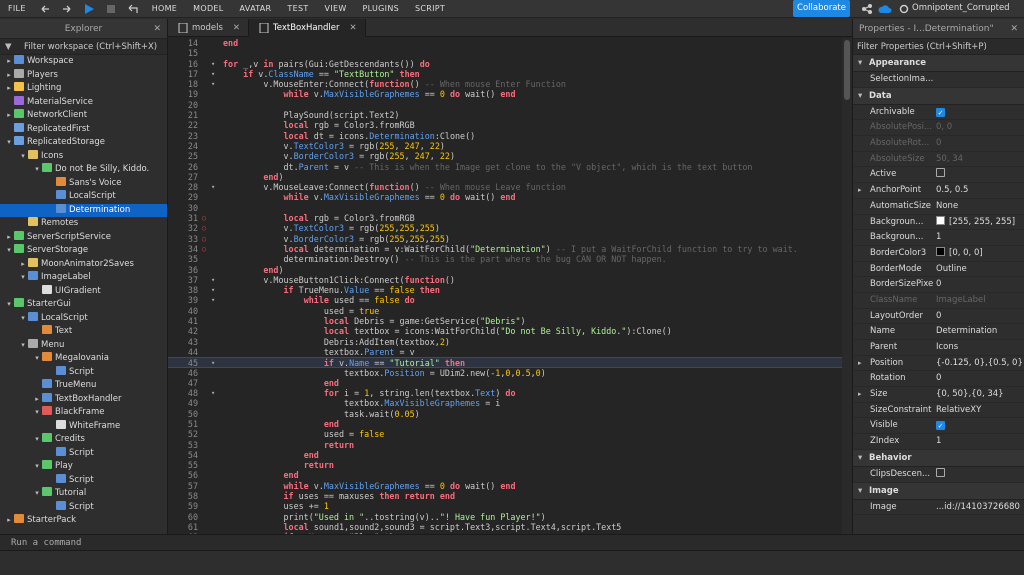 This screenshot has height=575, width=1024. What do you see at coordinates (904, 9) in the screenshot?
I see `settings-icon` at bounding box center [904, 9].